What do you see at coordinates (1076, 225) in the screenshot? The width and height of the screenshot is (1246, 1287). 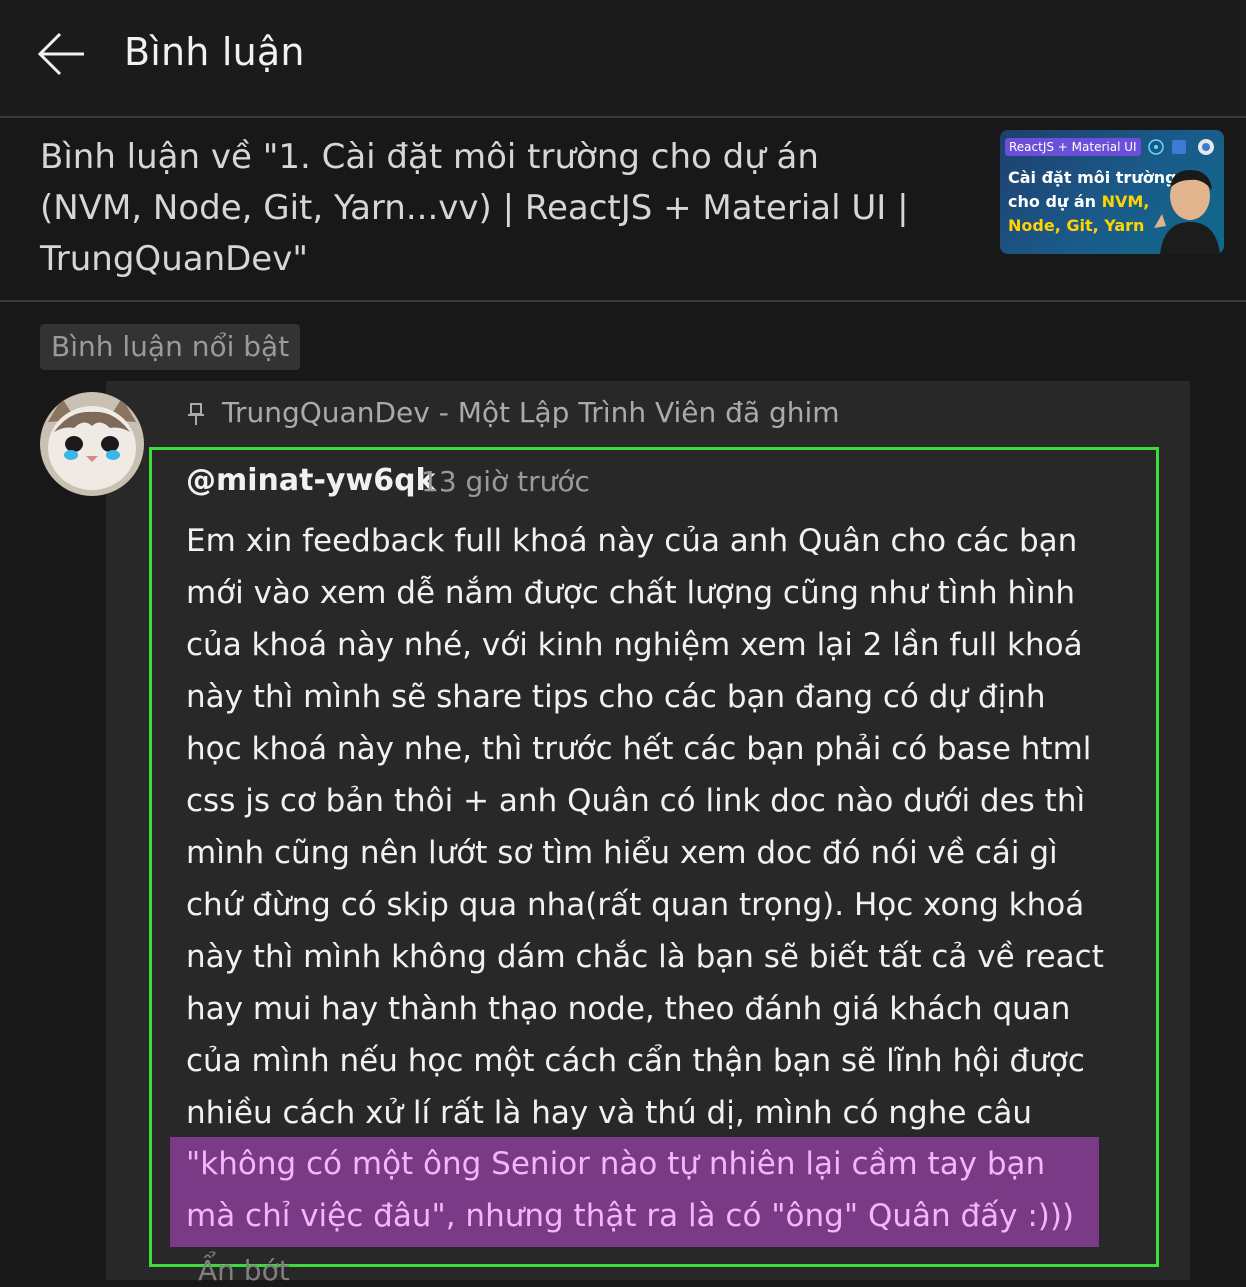 I see `thumbnail-line-3: Node, Git, Yarn` at bounding box center [1076, 225].